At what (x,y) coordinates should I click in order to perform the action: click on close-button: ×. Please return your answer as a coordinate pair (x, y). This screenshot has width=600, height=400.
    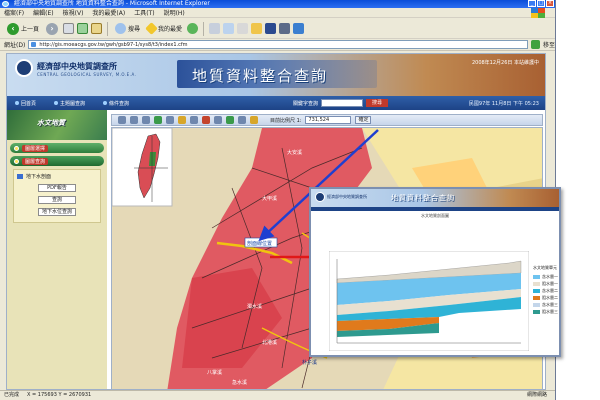
    Looking at the image, I should click on (550, 3).